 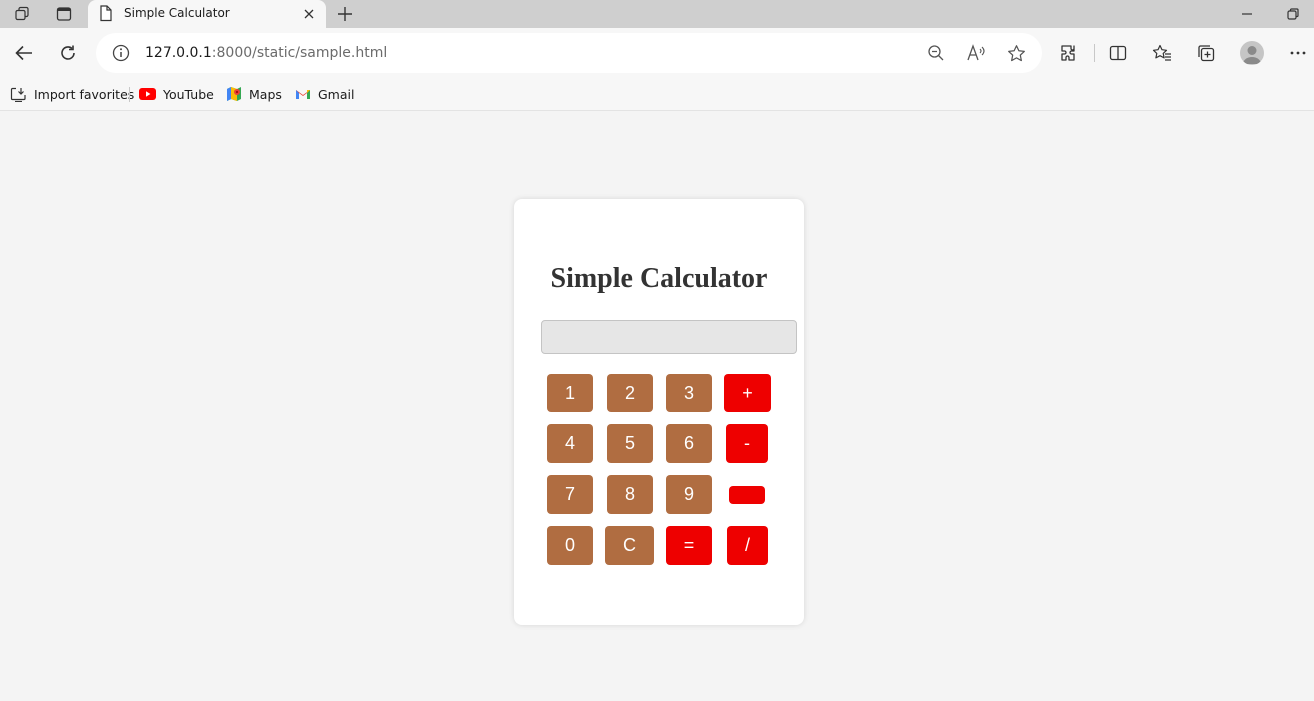 What do you see at coordinates (18, 94) in the screenshot?
I see `import-icon` at bounding box center [18, 94].